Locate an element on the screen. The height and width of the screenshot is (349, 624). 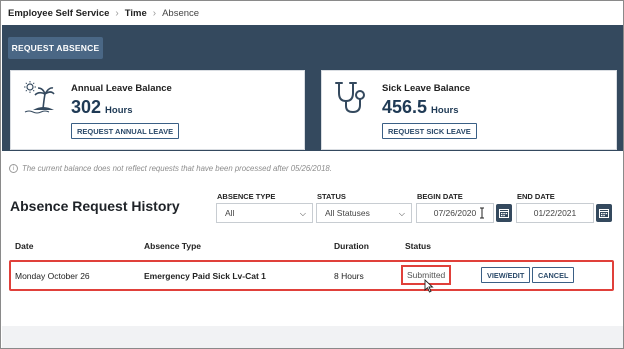
begin-date-label: BEGIN DATE is located at coordinates (440, 196).